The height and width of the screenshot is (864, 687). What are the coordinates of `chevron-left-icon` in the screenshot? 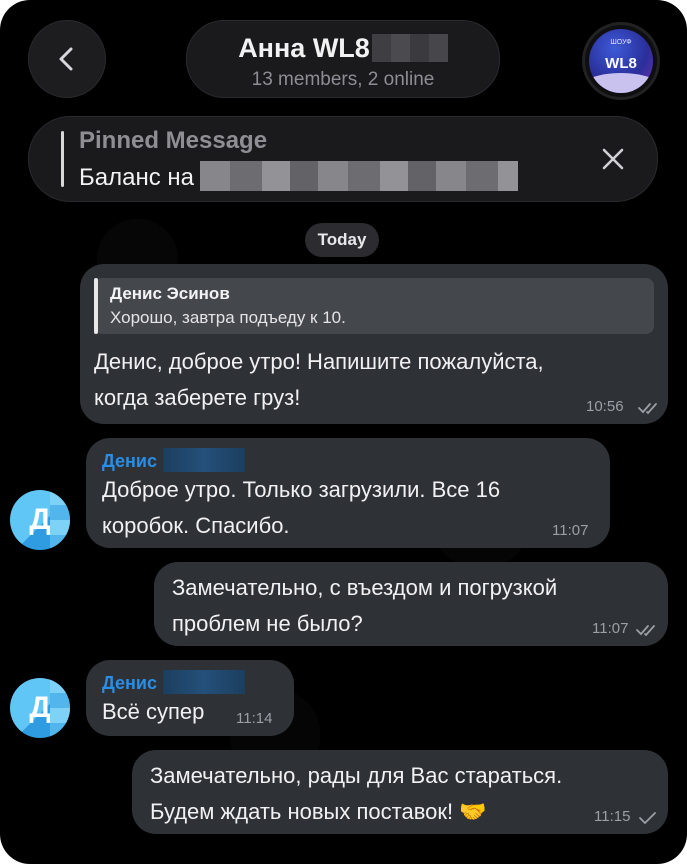 It's located at (66, 59).